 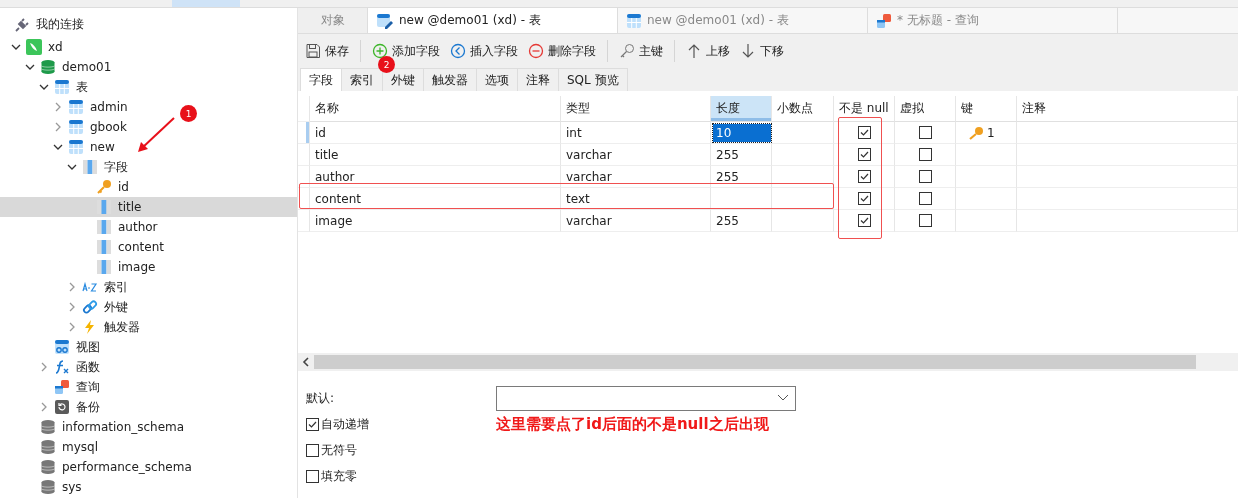 I want to click on plug-icon, so click(x=22, y=24).